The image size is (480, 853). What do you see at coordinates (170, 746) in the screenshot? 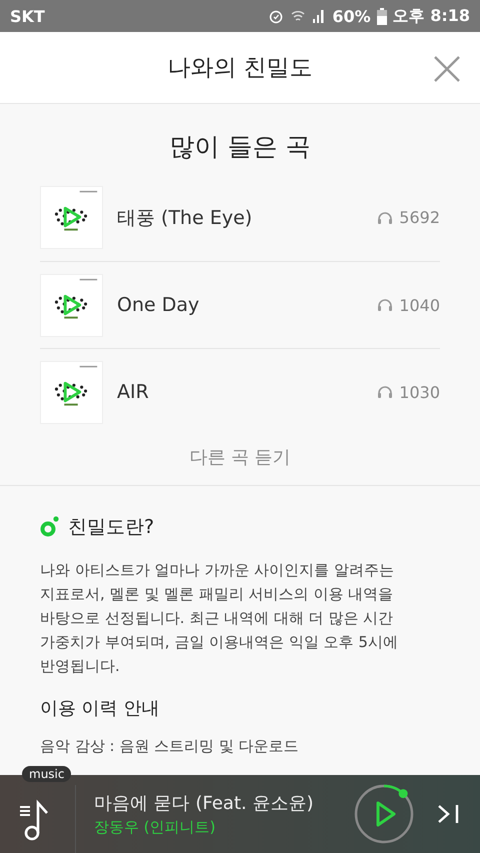
I see `history-item: 음악 감상 : 음원 스트리밍 및 다운로드` at bounding box center [170, 746].